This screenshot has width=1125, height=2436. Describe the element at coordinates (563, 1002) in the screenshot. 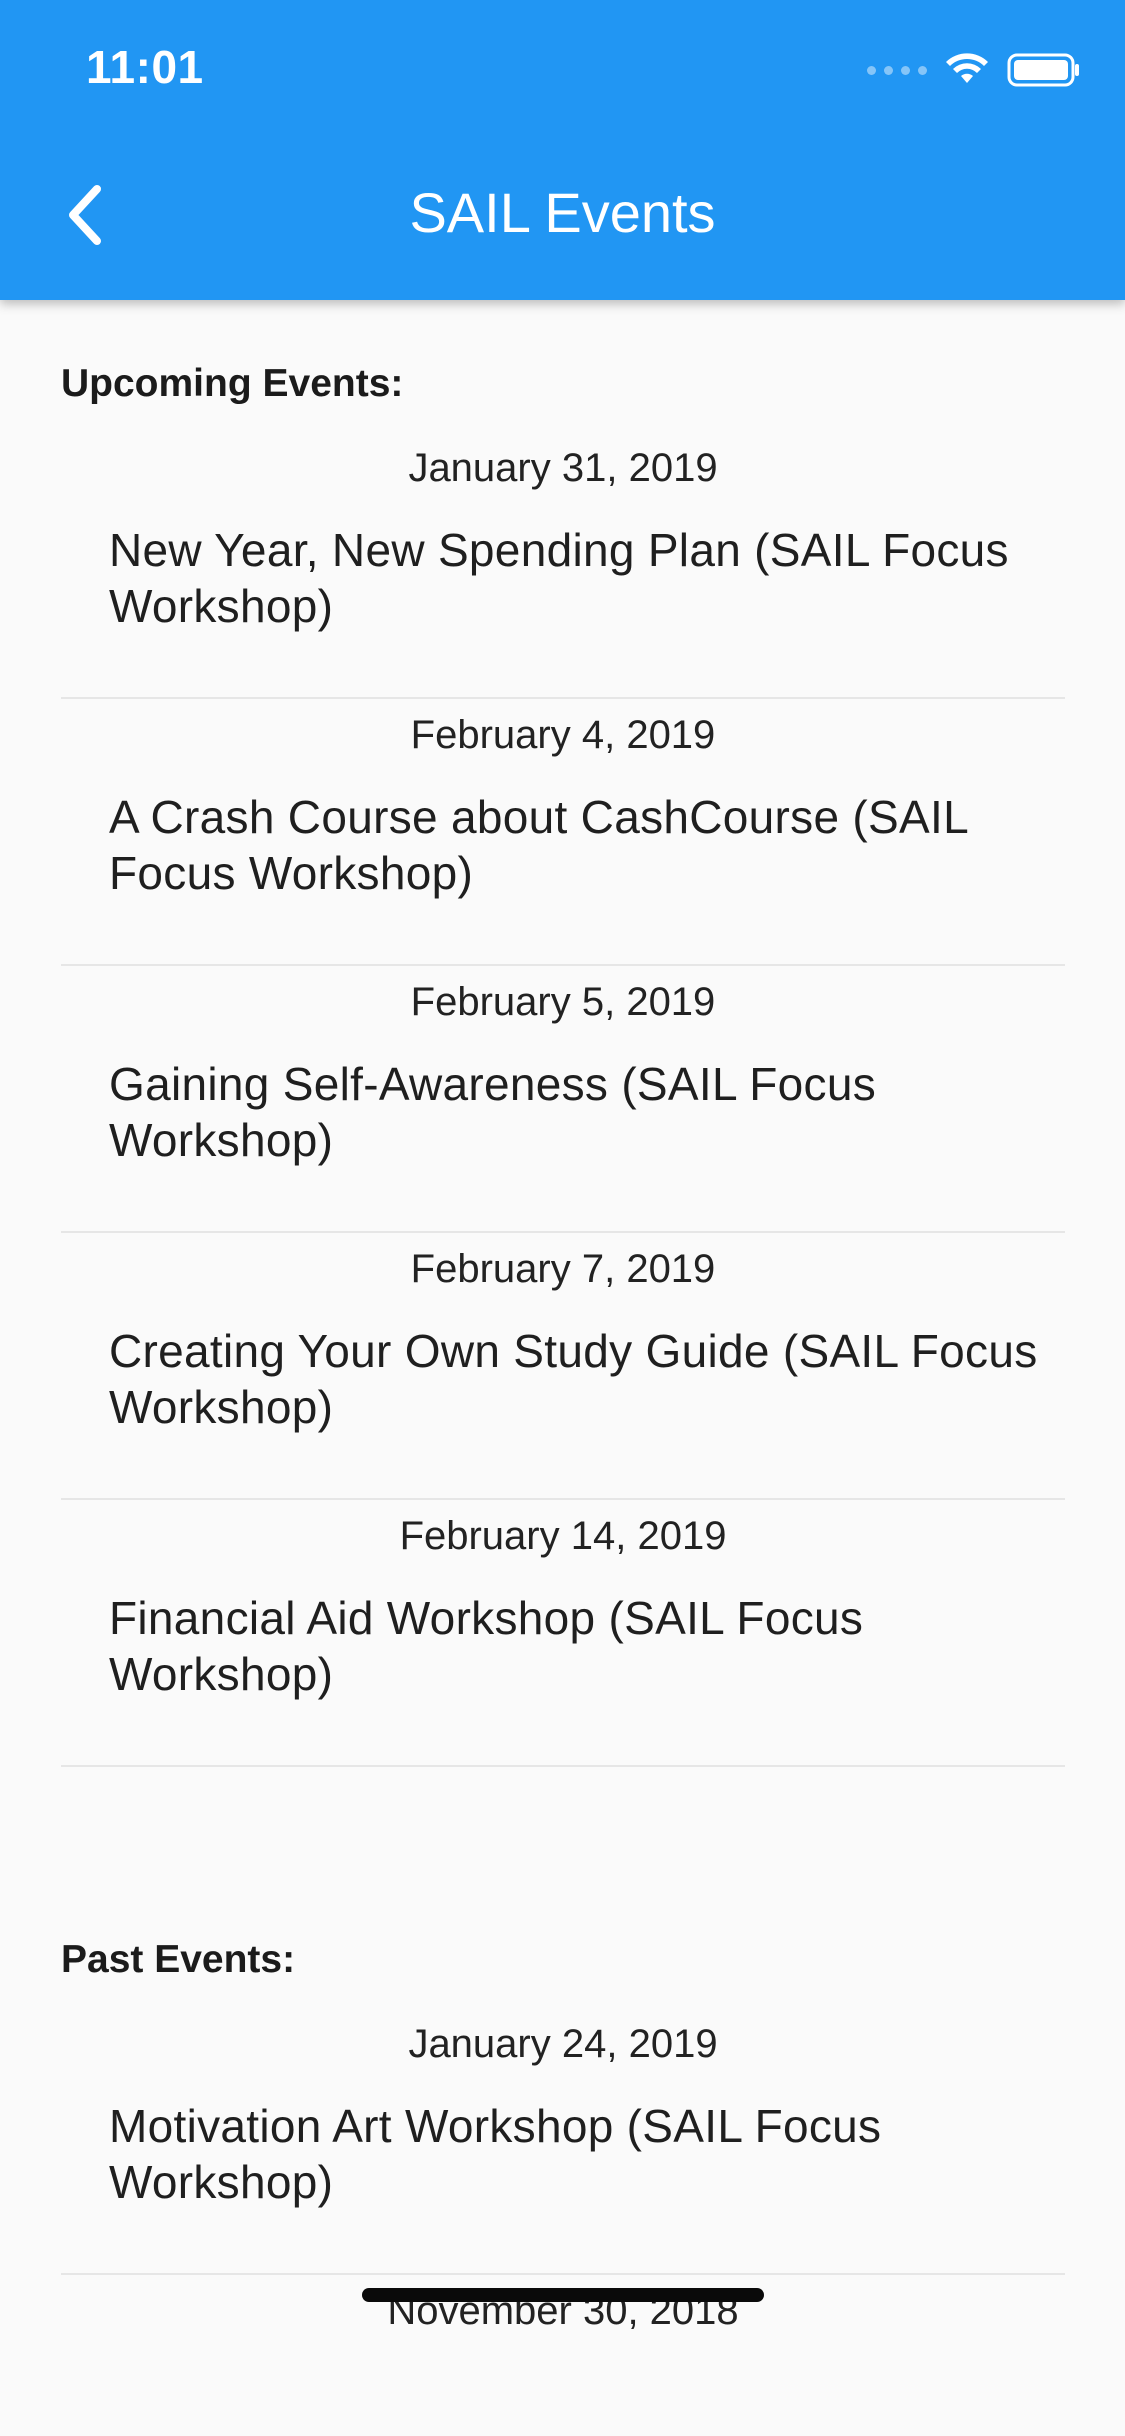

I see `event-date: February 5, 2019` at that location.